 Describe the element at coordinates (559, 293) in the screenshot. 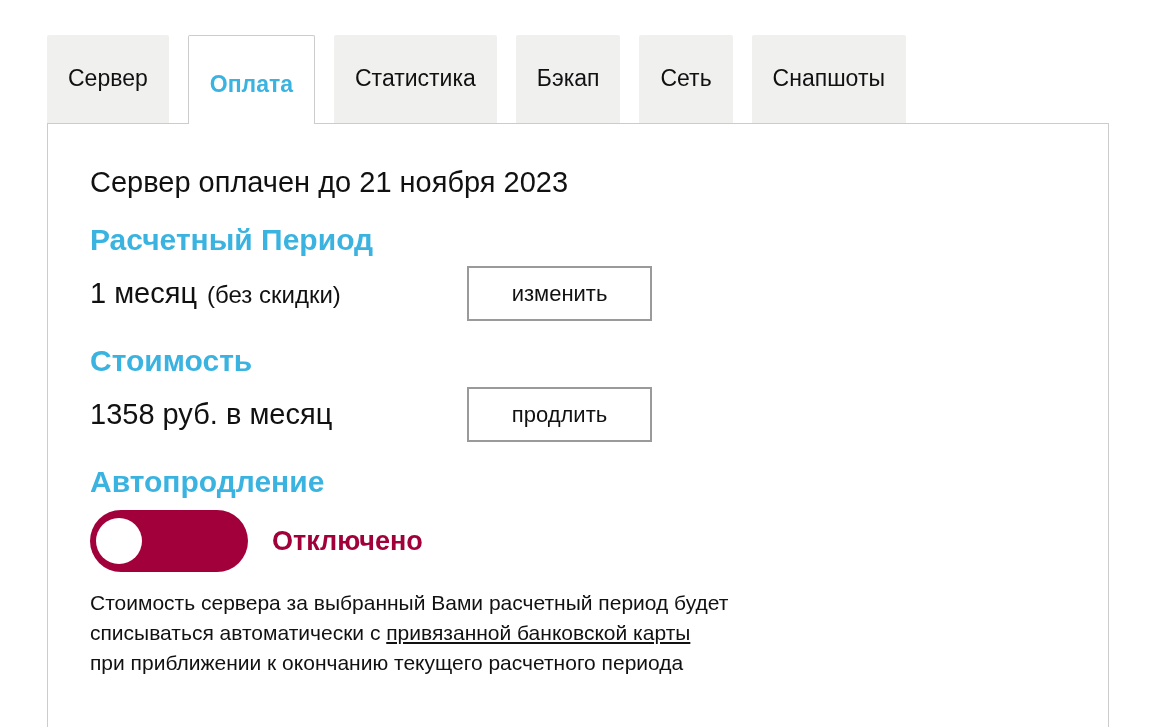

I see `change-button: изменить` at that location.